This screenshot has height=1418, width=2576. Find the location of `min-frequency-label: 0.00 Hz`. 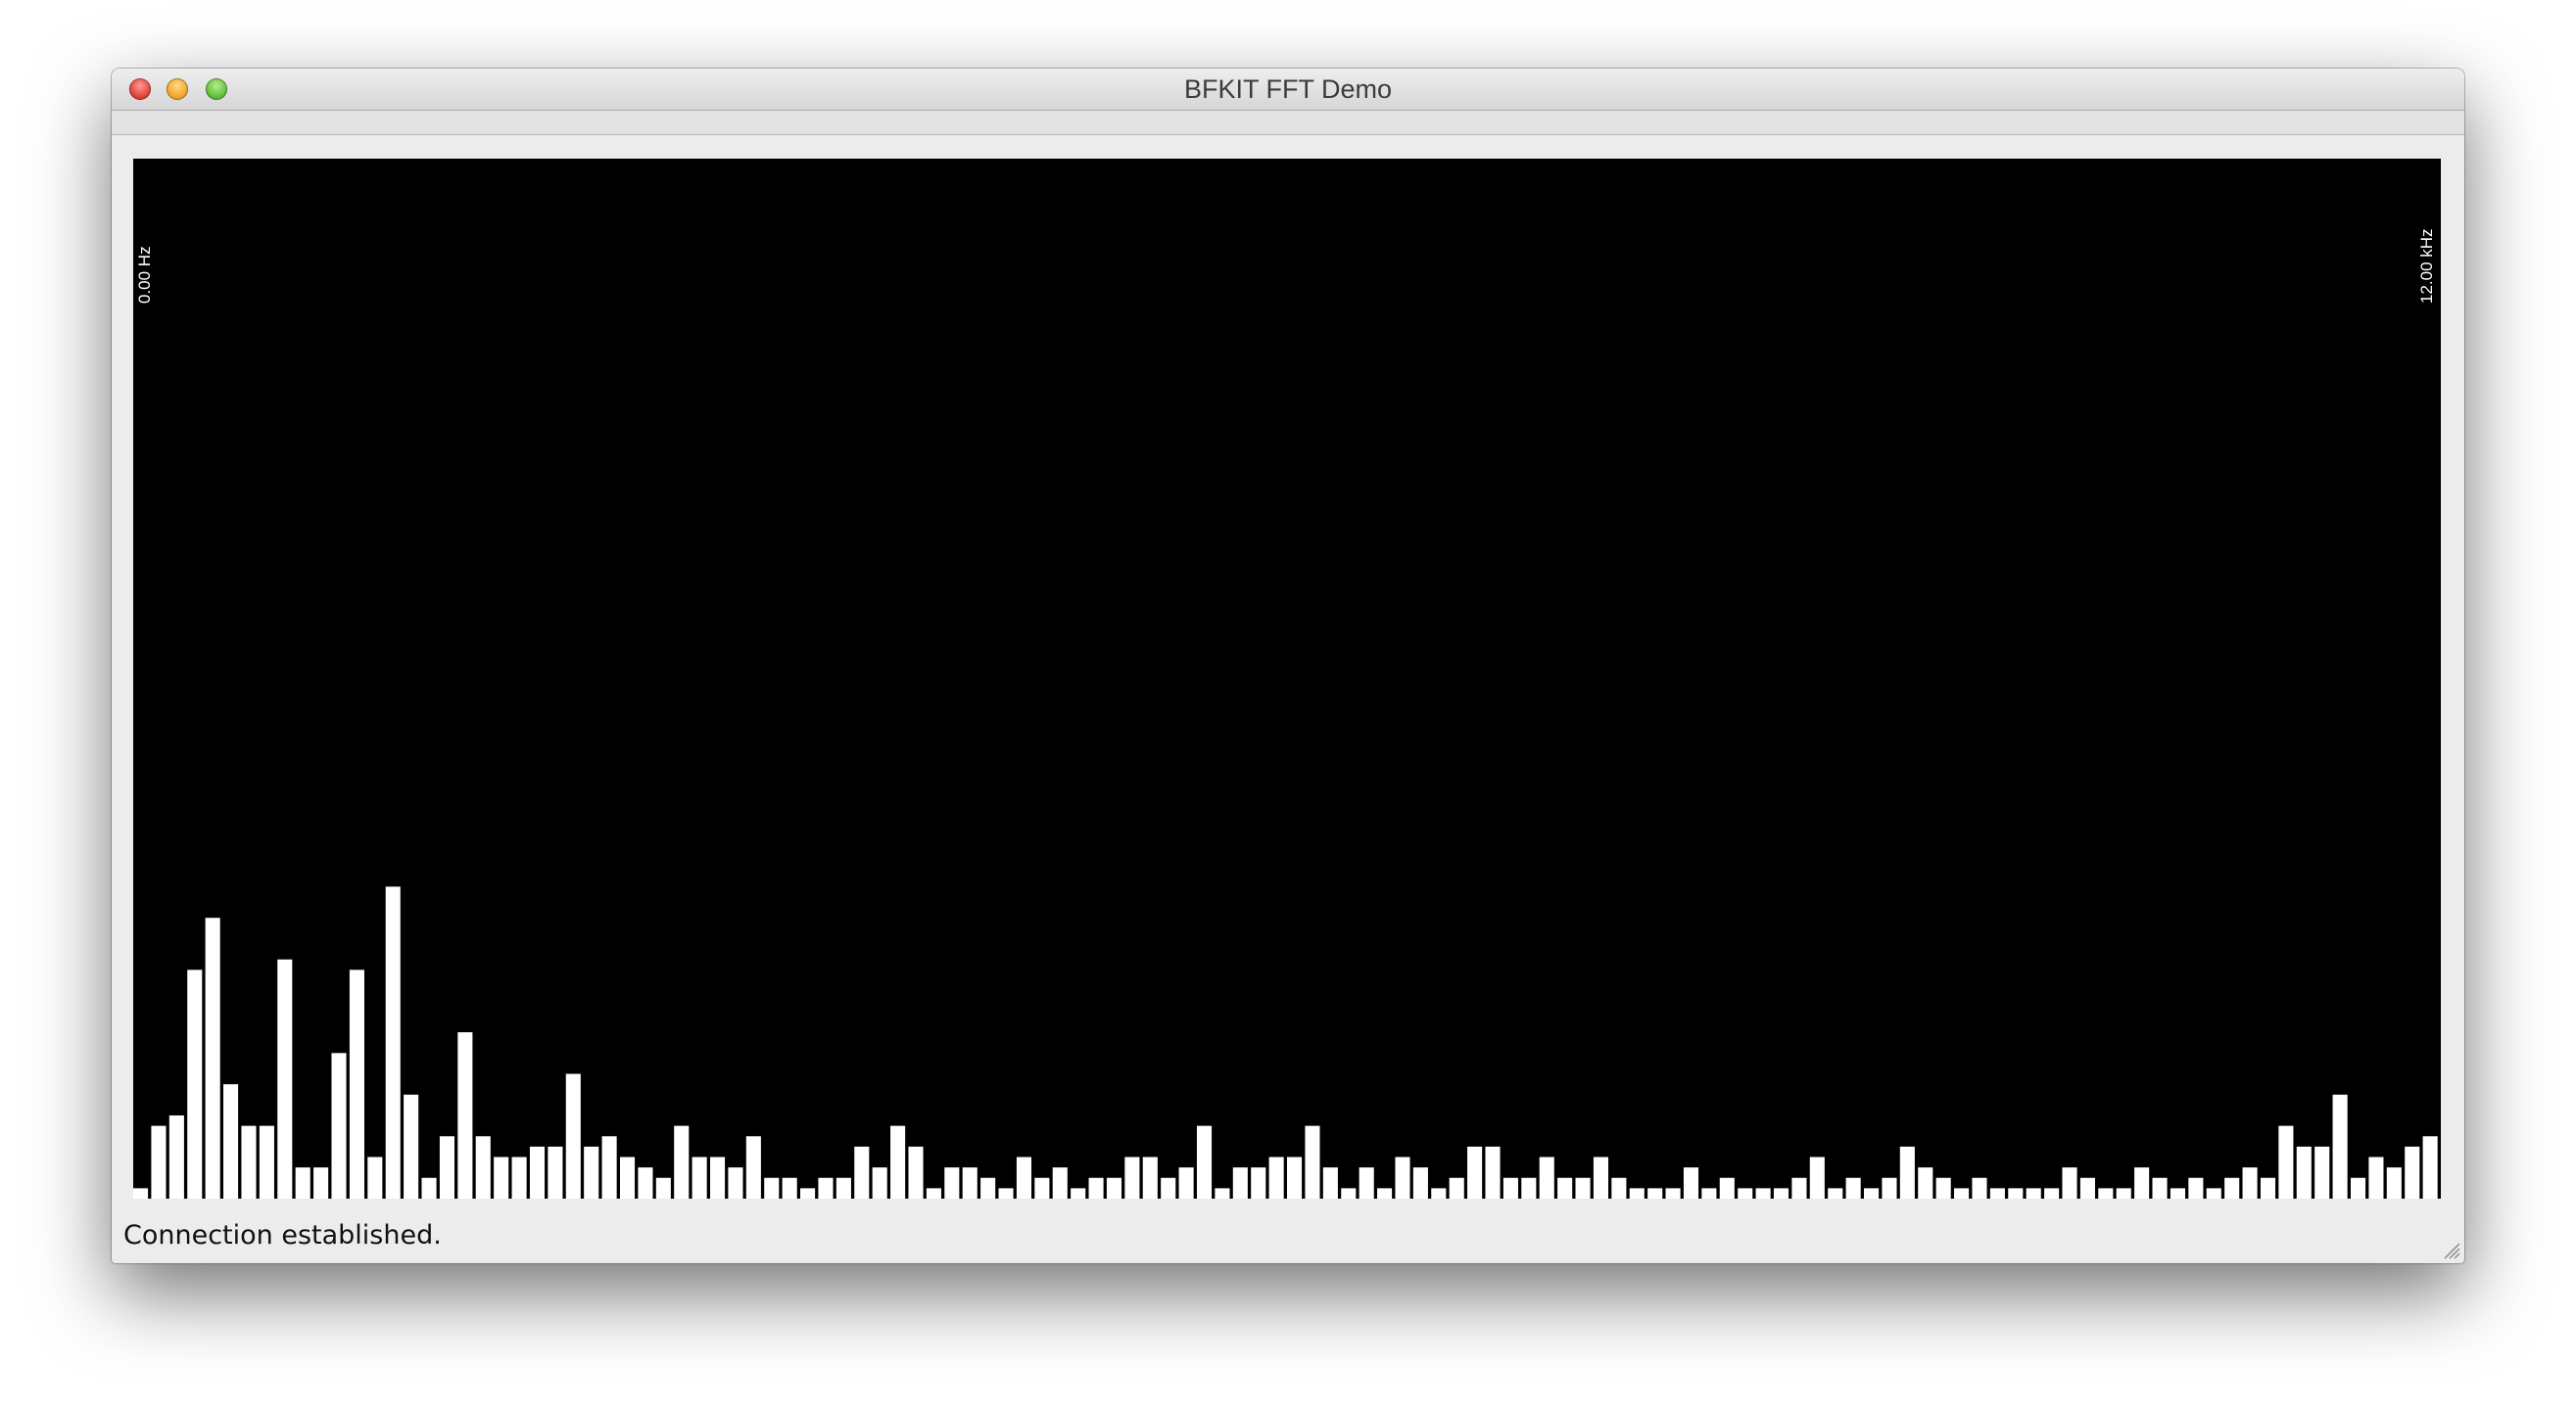

min-frequency-label: 0.00 Hz is located at coordinates (145, 275).